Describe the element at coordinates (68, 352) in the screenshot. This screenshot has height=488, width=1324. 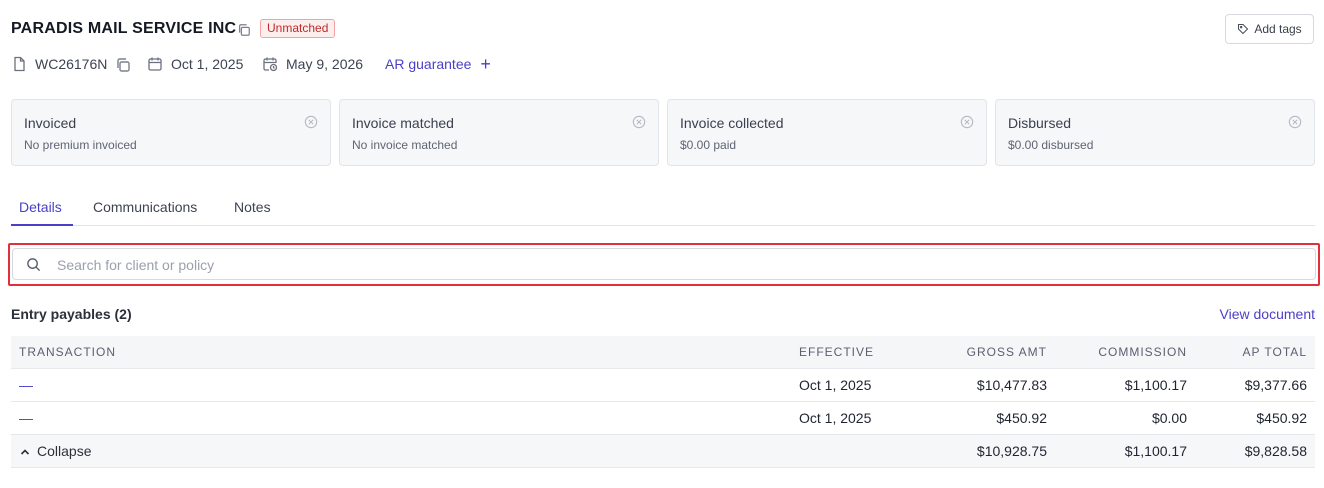
I see `column-header-transaction: TRANSACTION` at that location.